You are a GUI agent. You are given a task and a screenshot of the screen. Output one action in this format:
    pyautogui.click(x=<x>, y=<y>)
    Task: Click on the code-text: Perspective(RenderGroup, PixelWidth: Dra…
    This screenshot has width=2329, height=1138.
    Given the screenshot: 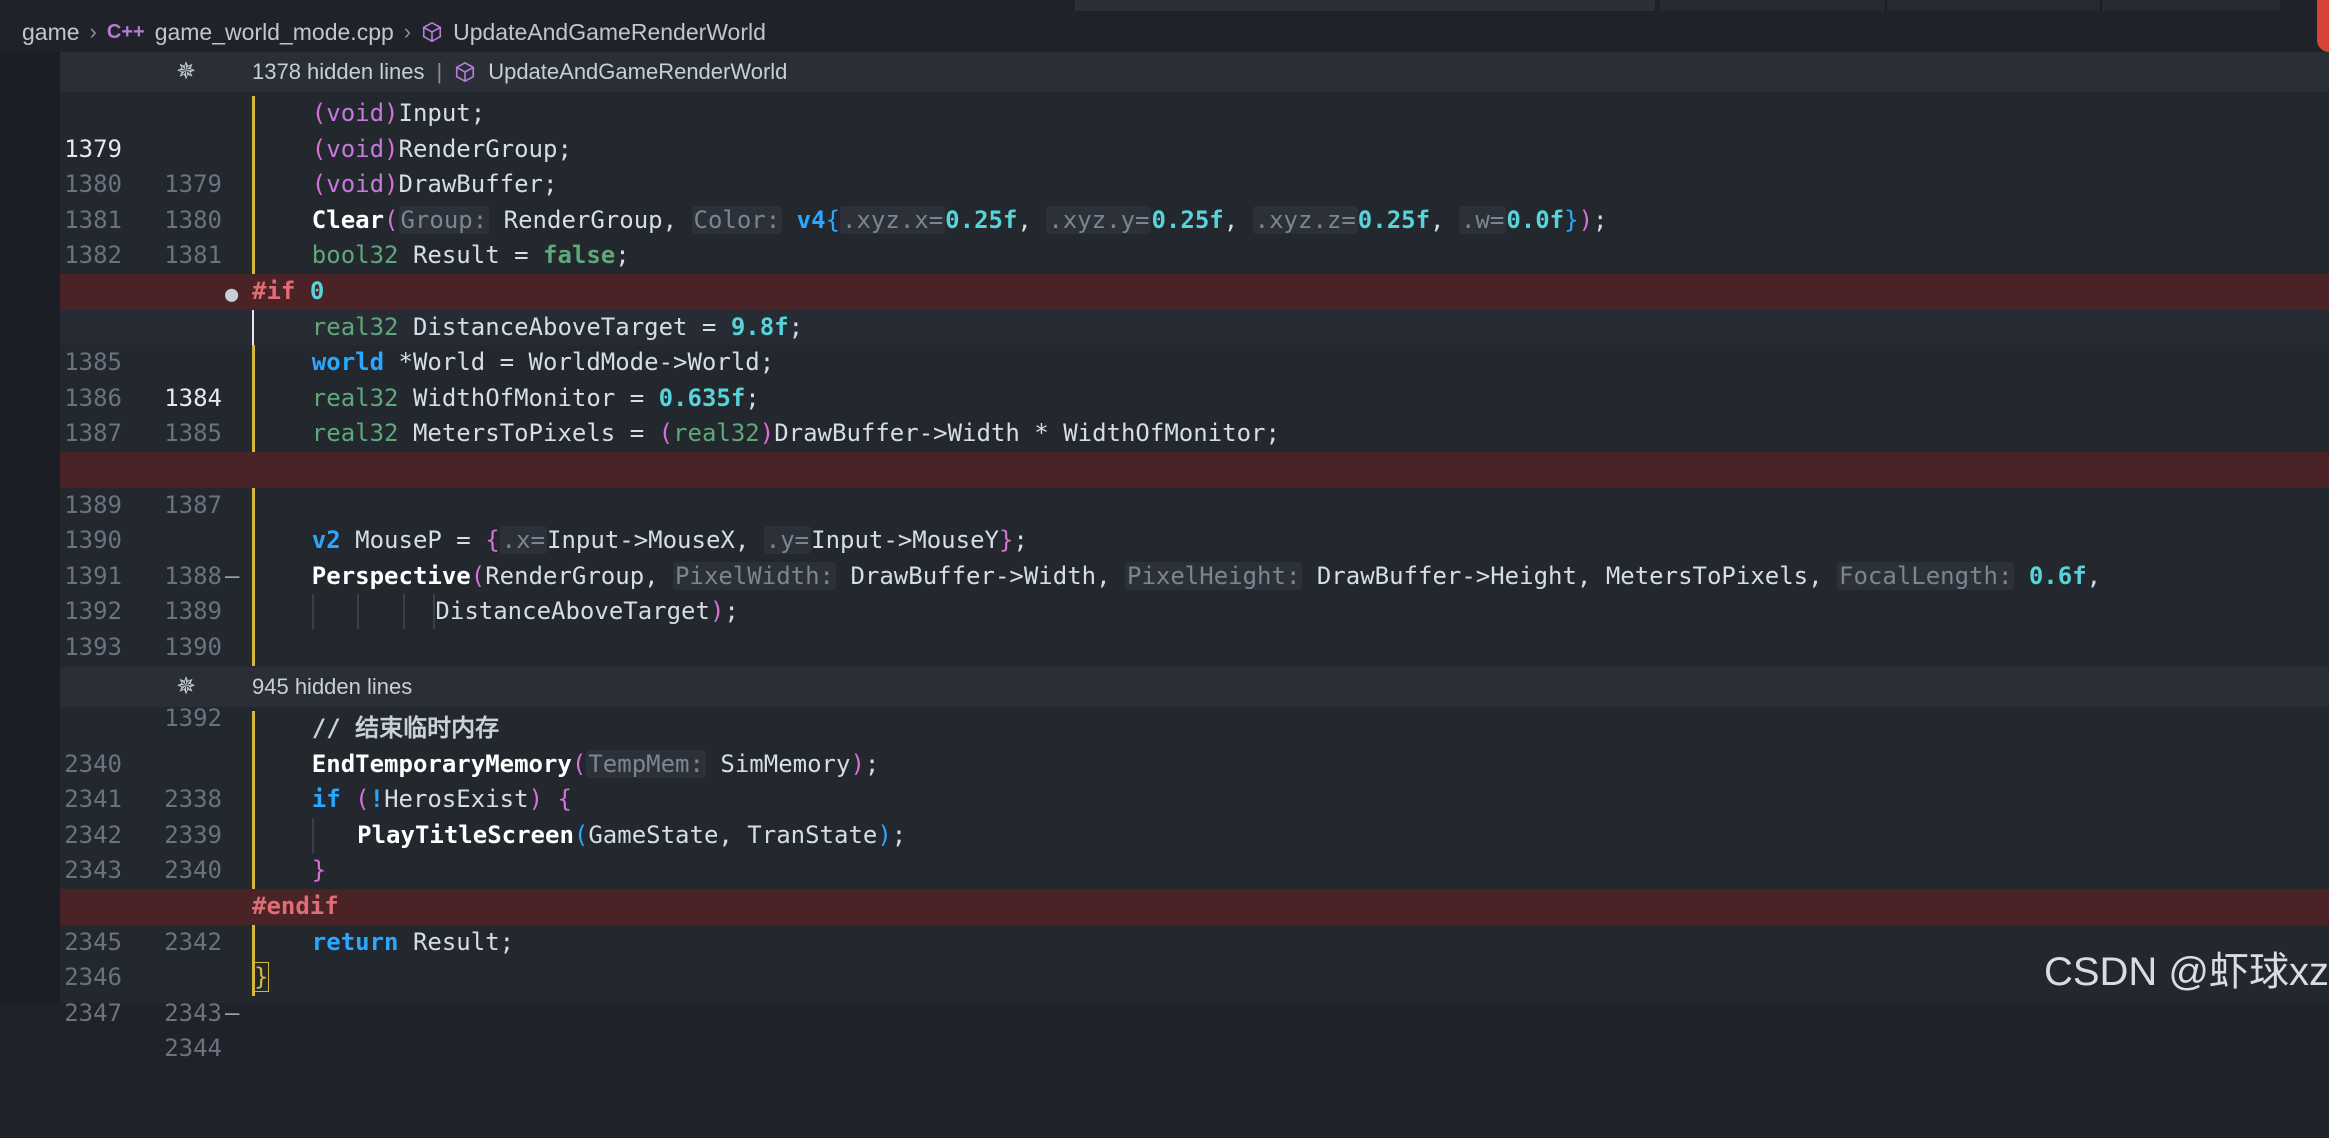 What is the action you would take?
    pyautogui.click(x=1206, y=575)
    